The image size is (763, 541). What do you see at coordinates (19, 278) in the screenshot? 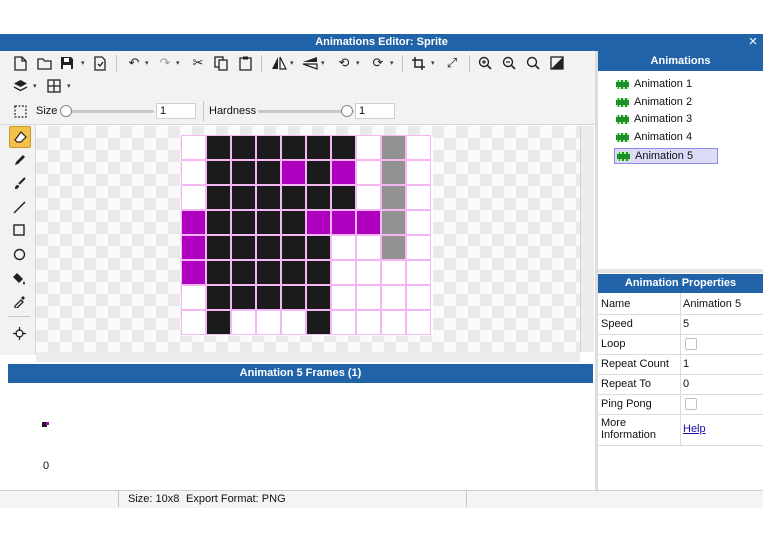
I see `fill-tool` at bounding box center [19, 278].